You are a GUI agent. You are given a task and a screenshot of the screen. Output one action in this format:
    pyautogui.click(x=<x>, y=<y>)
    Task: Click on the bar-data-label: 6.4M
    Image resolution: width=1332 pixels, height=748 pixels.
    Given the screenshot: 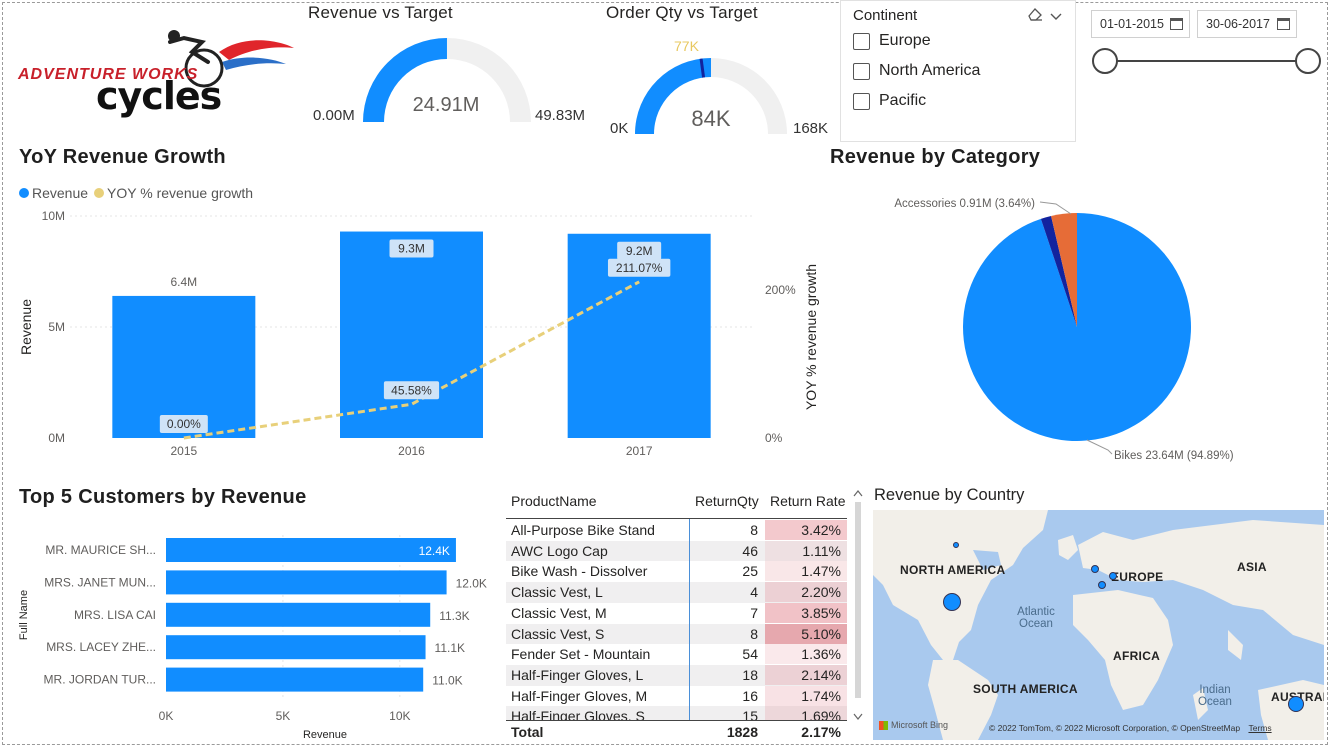 What is the action you would take?
    pyautogui.click(x=183, y=282)
    